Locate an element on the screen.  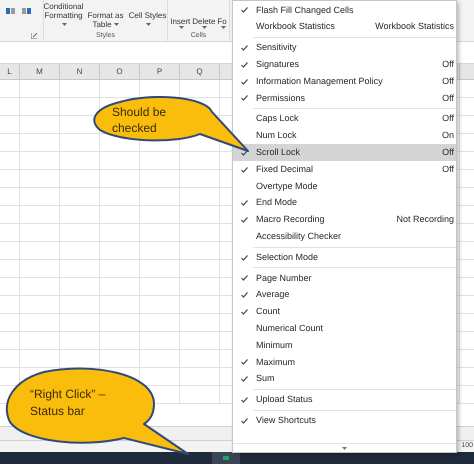
menu-item: Minimum is located at coordinates (344, 345).